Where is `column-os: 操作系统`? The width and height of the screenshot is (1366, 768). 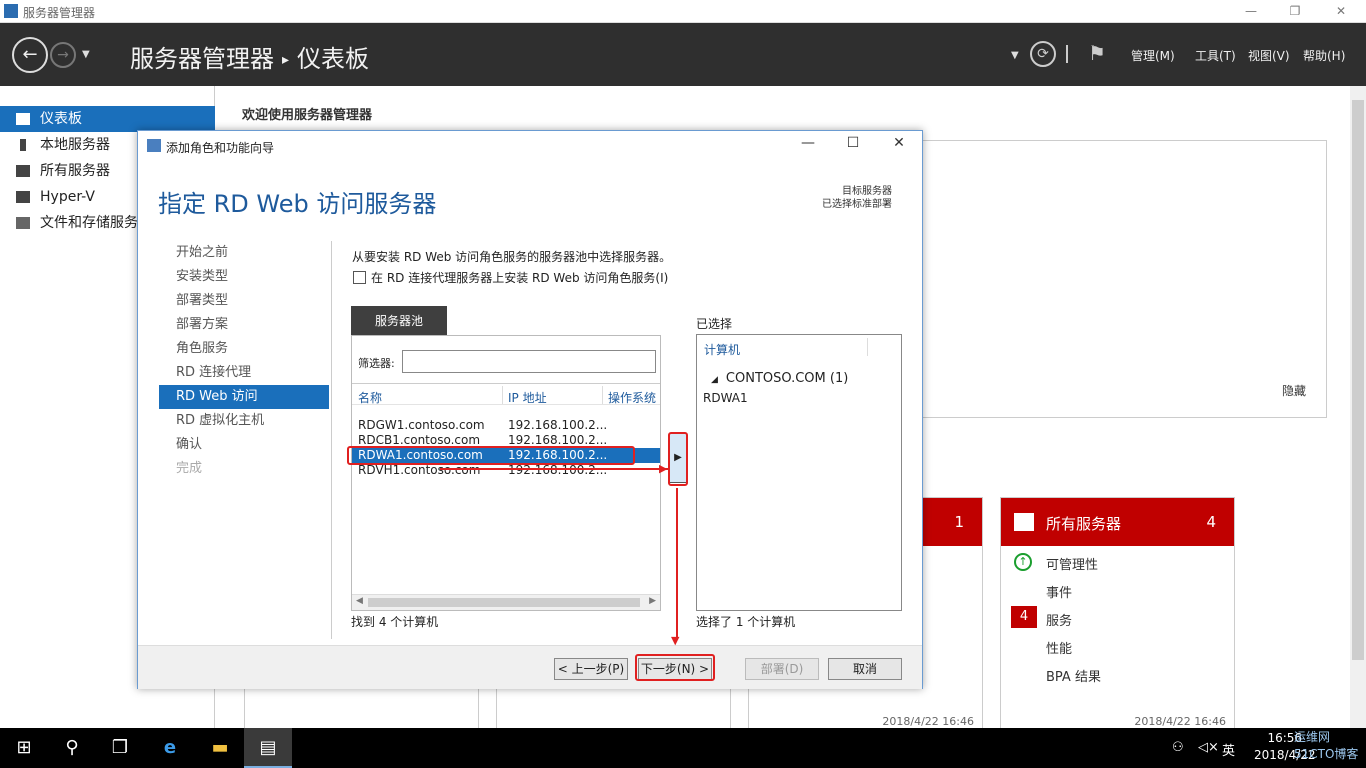 column-os: 操作系统 is located at coordinates (632, 397).